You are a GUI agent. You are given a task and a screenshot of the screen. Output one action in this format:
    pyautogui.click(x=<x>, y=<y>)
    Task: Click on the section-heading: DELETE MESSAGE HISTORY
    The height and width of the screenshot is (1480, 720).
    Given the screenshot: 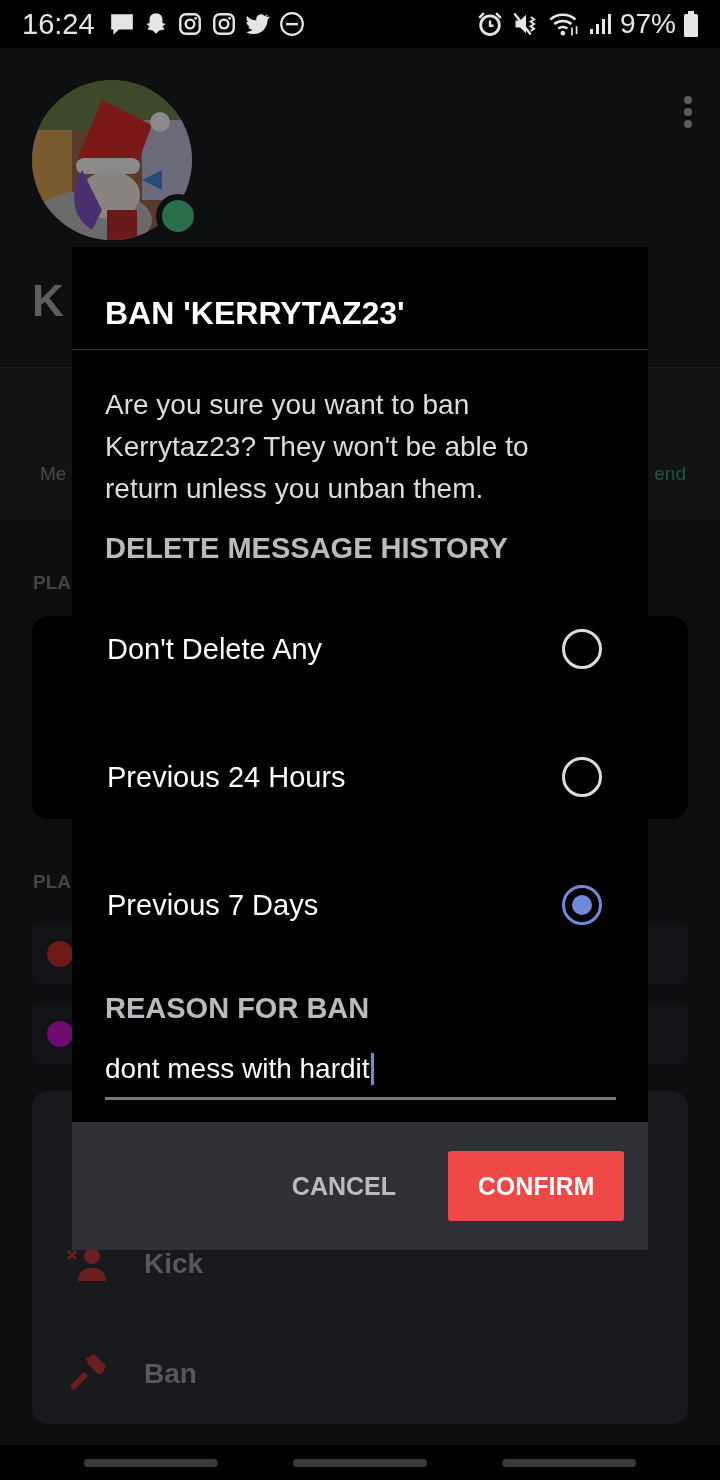 What is the action you would take?
    pyautogui.click(x=307, y=548)
    